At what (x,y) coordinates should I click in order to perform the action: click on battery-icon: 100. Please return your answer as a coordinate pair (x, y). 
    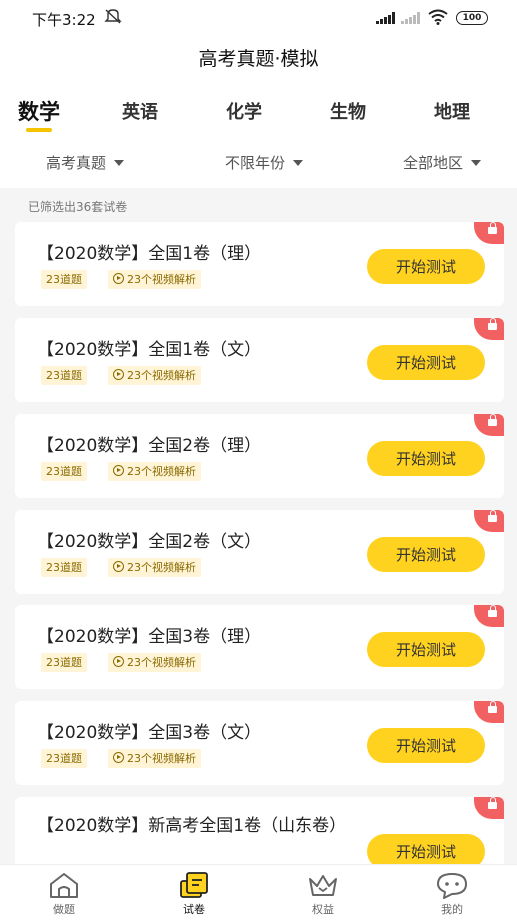
    Looking at the image, I should click on (472, 18).